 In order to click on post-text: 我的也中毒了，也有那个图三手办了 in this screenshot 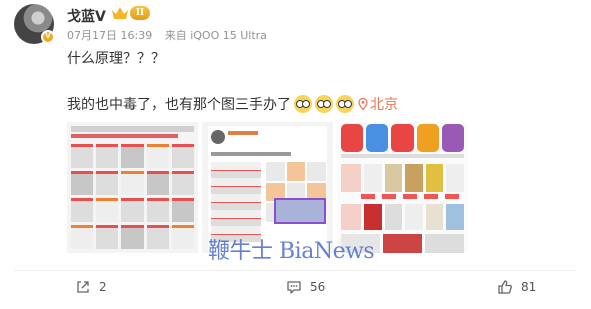, I will do `click(179, 105)`.